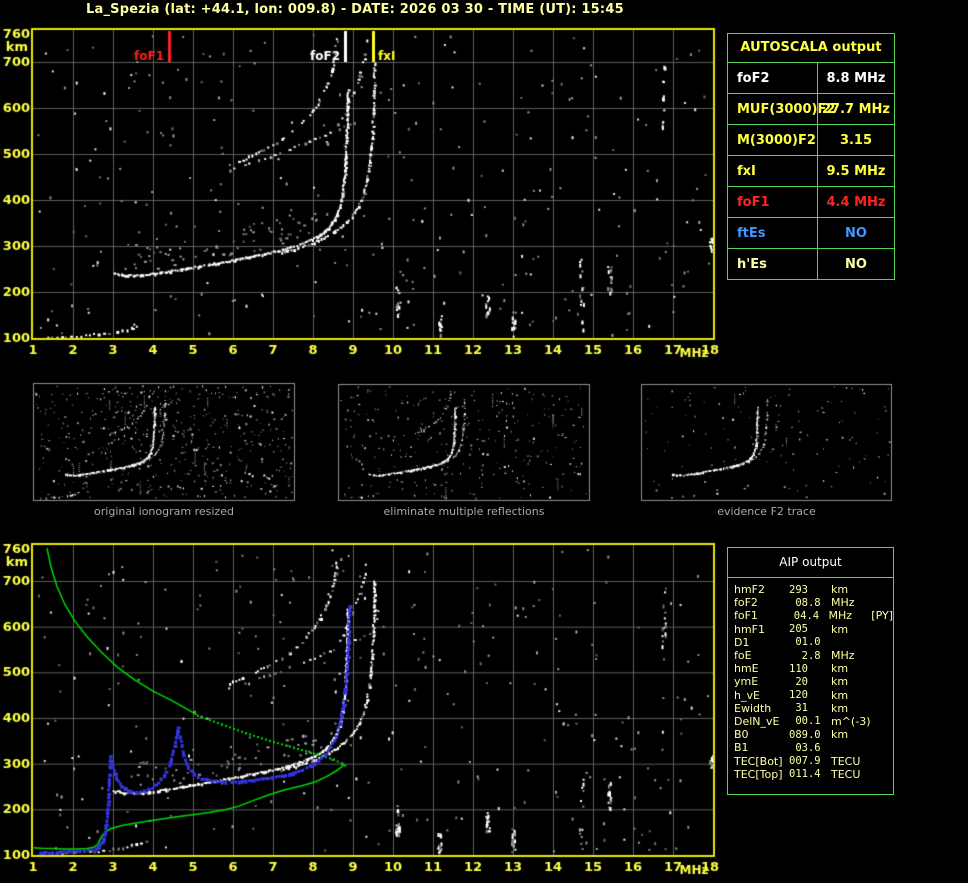 Image resolution: width=968 pixels, height=883 pixels. What do you see at coordinates (805, 708) in the screenshot?
I see `aip-row-value: 31` at bounding box center [805, 708].